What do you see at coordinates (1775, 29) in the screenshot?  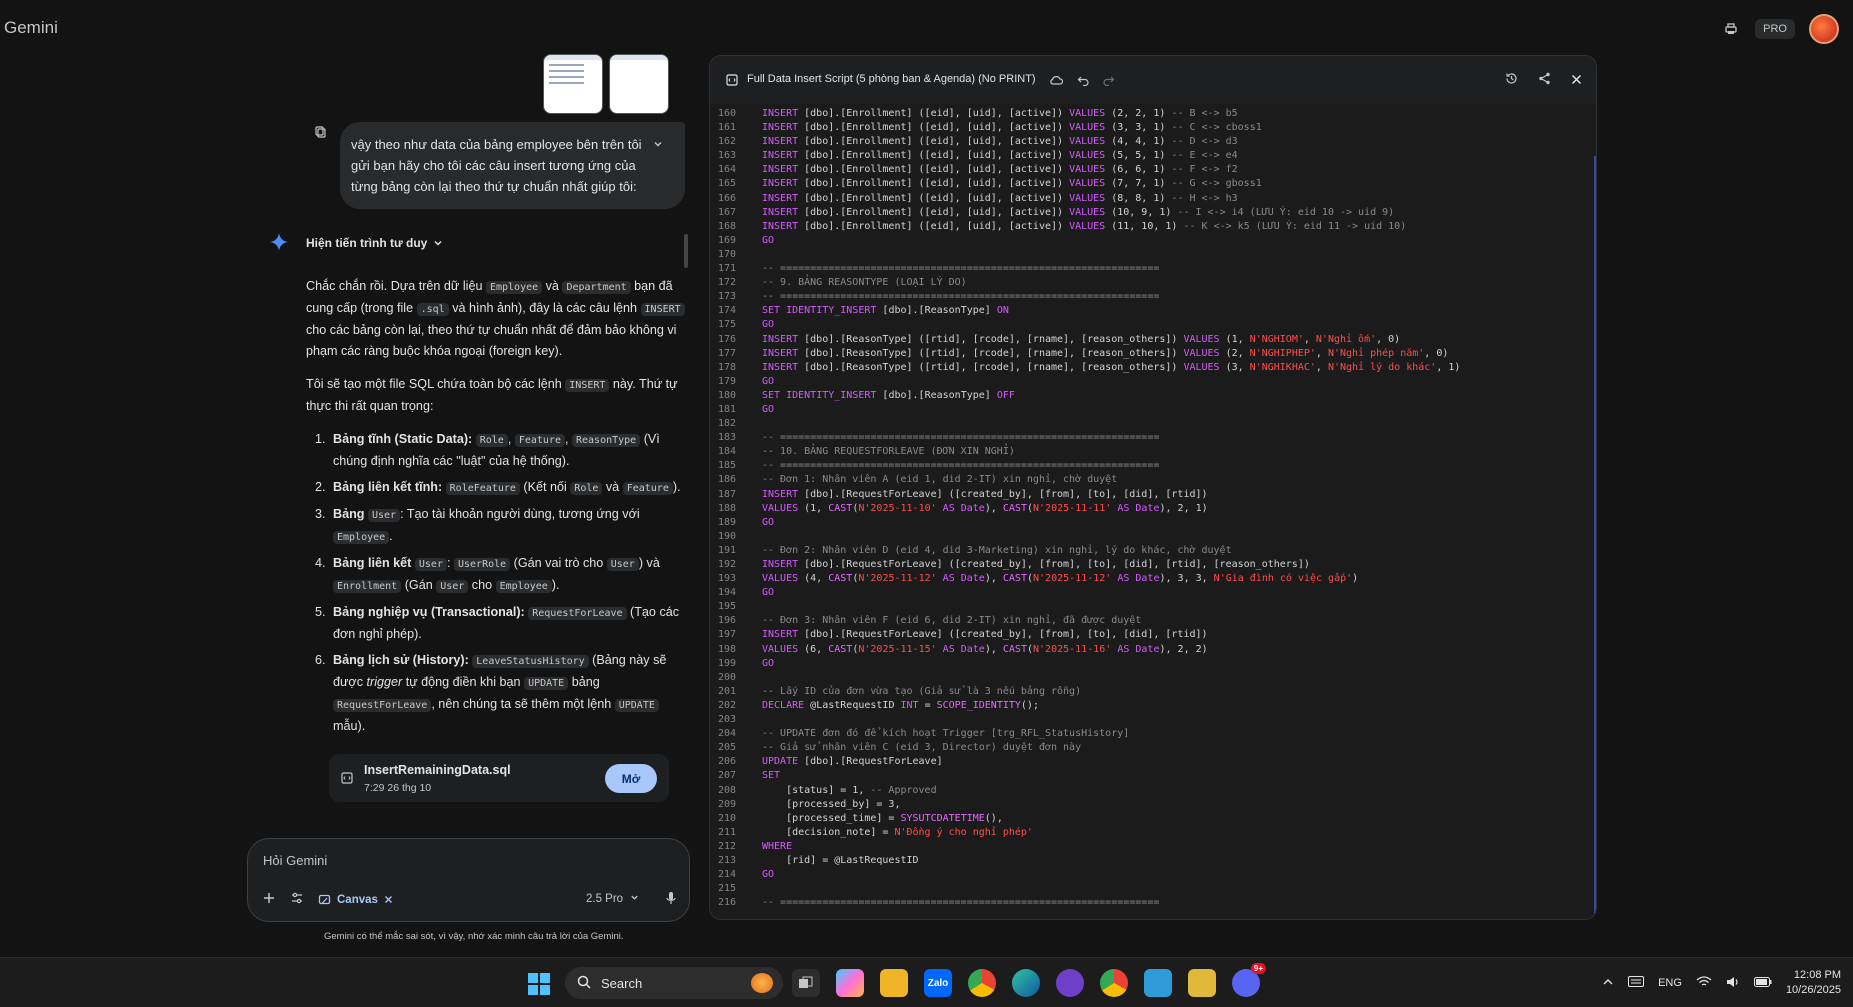 I see `pro-badge: PRO` at bounding box center [1775, 29].